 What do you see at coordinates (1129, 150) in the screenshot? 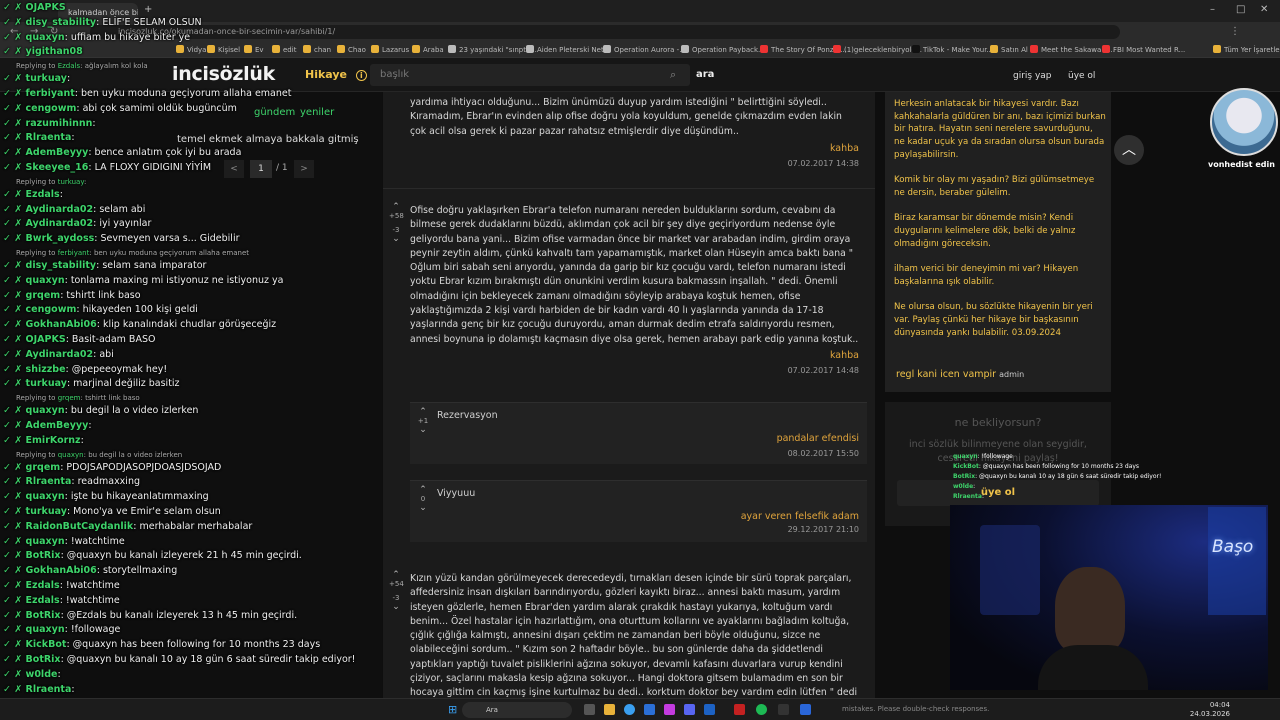
I see `scroll-to-top-button: ︿` at bounding box center [1129, 150].